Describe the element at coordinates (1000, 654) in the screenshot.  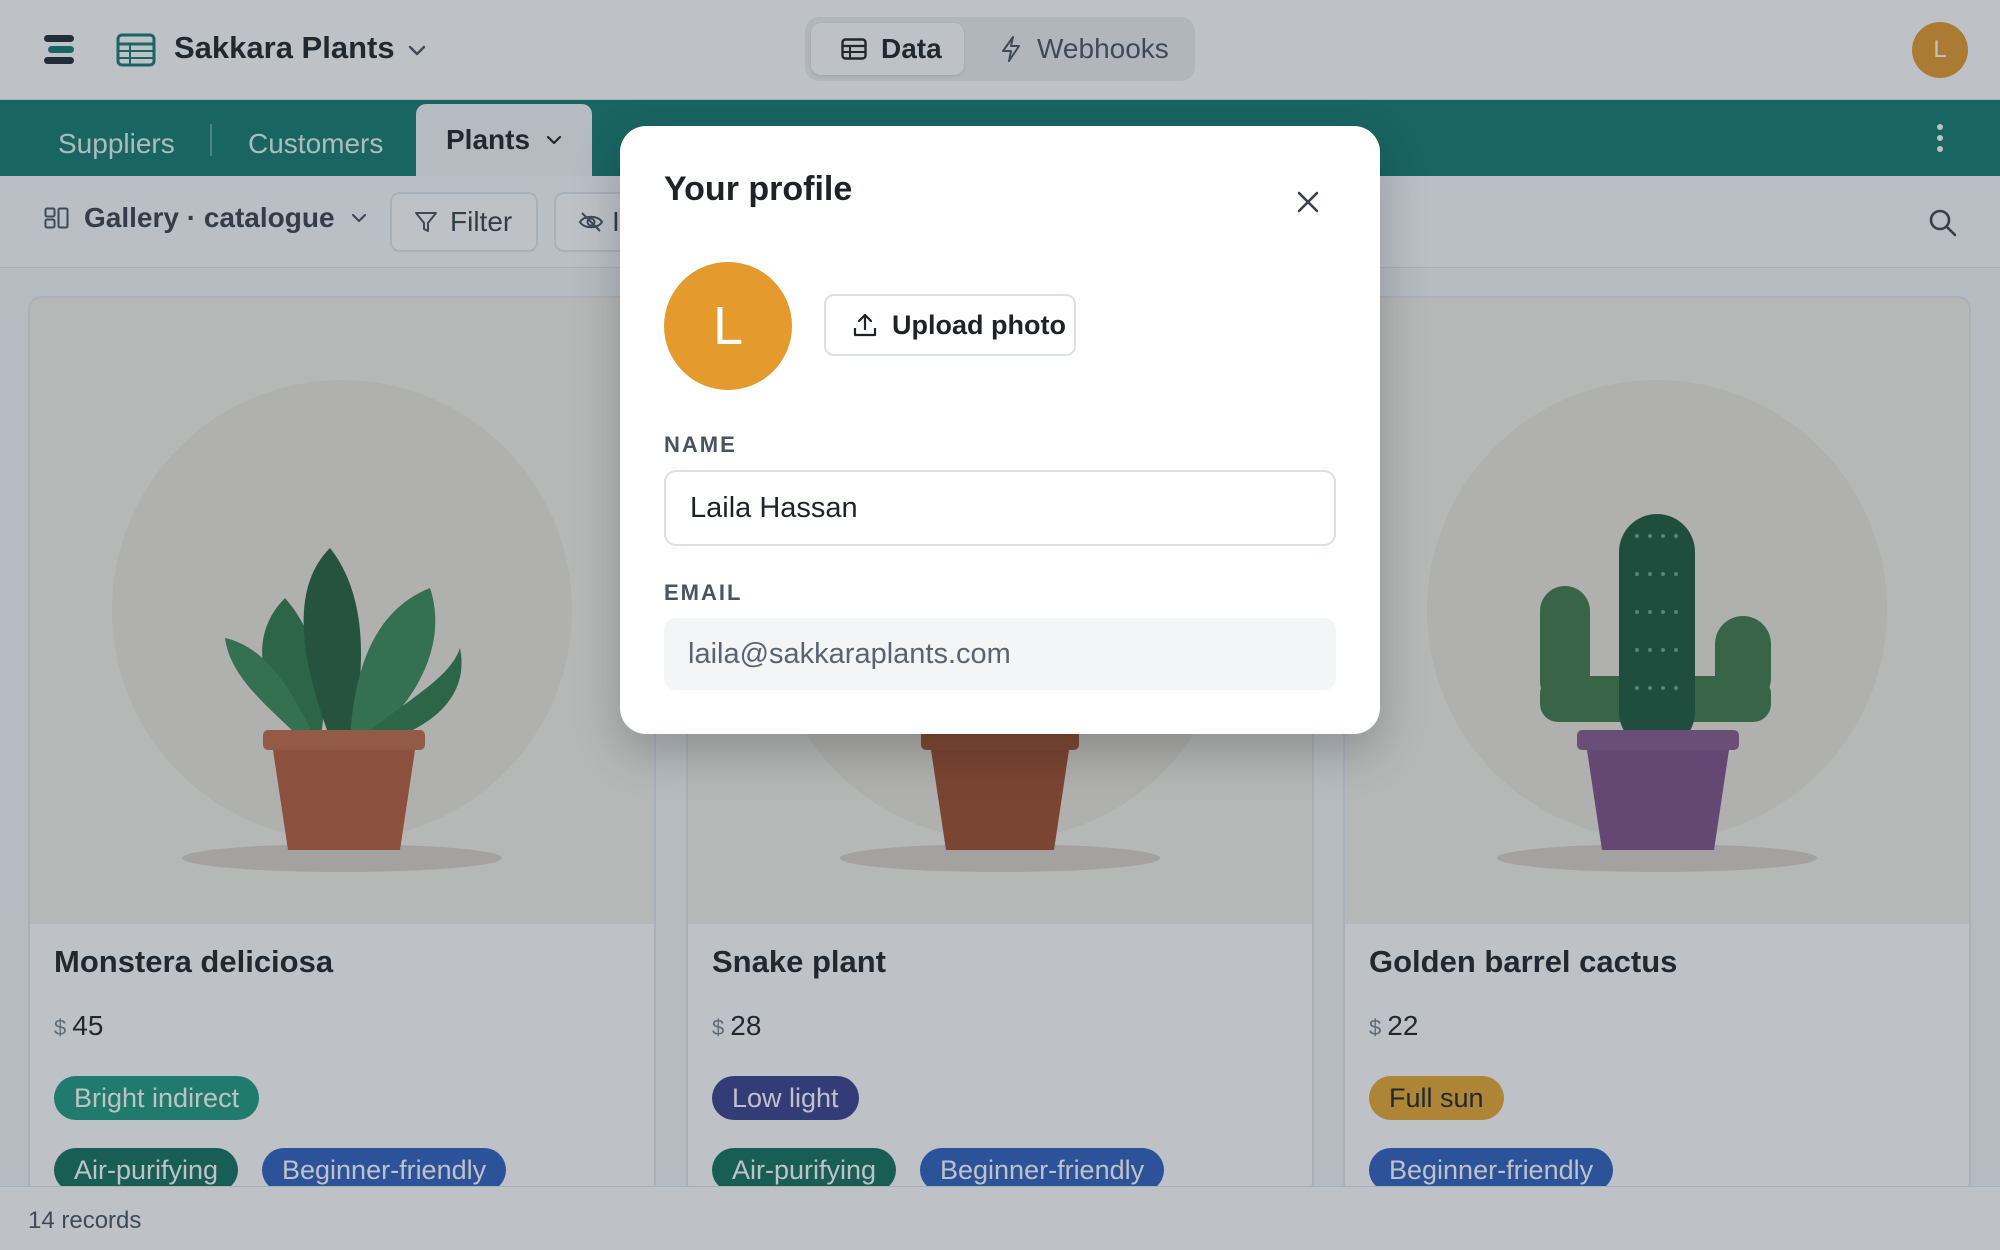
I see `email-field: laila@sakkaraplants.com` at that location.